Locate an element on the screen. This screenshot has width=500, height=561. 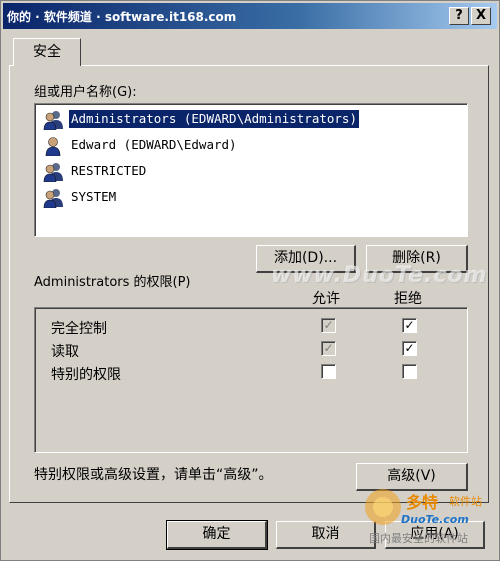
permission-name: 特别的权限 is located at coordinates (86, 375).